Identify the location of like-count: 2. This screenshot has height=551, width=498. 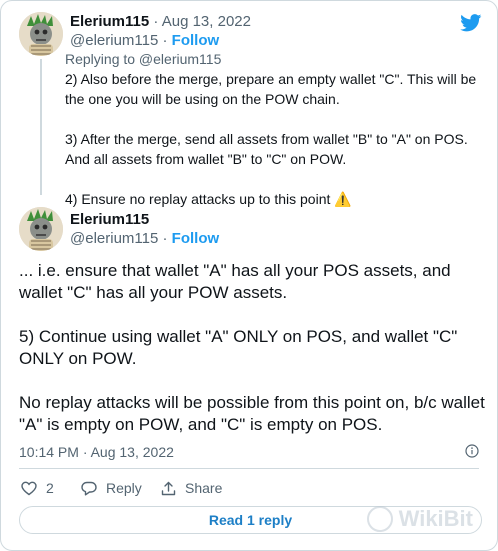
(50, 488).